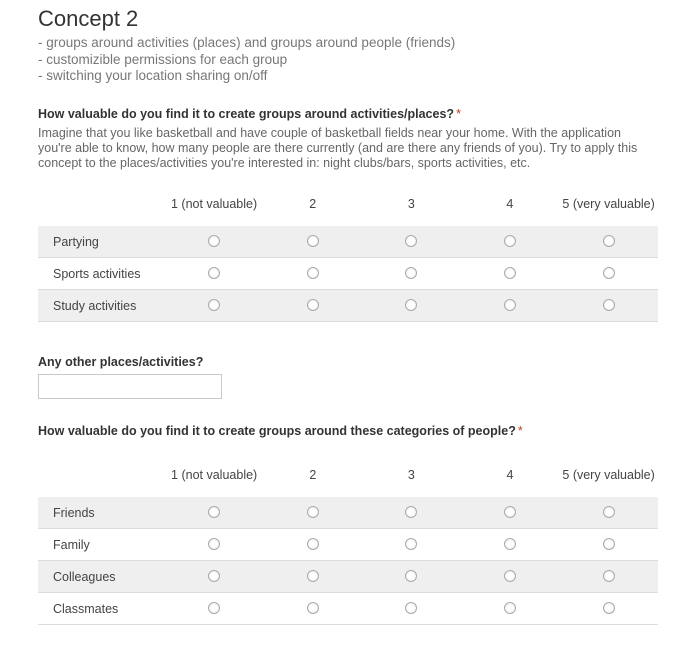 The height and width of the screenshot is (649, 695). I want to click on grid-row-partying: Partying, so click(348, 242).